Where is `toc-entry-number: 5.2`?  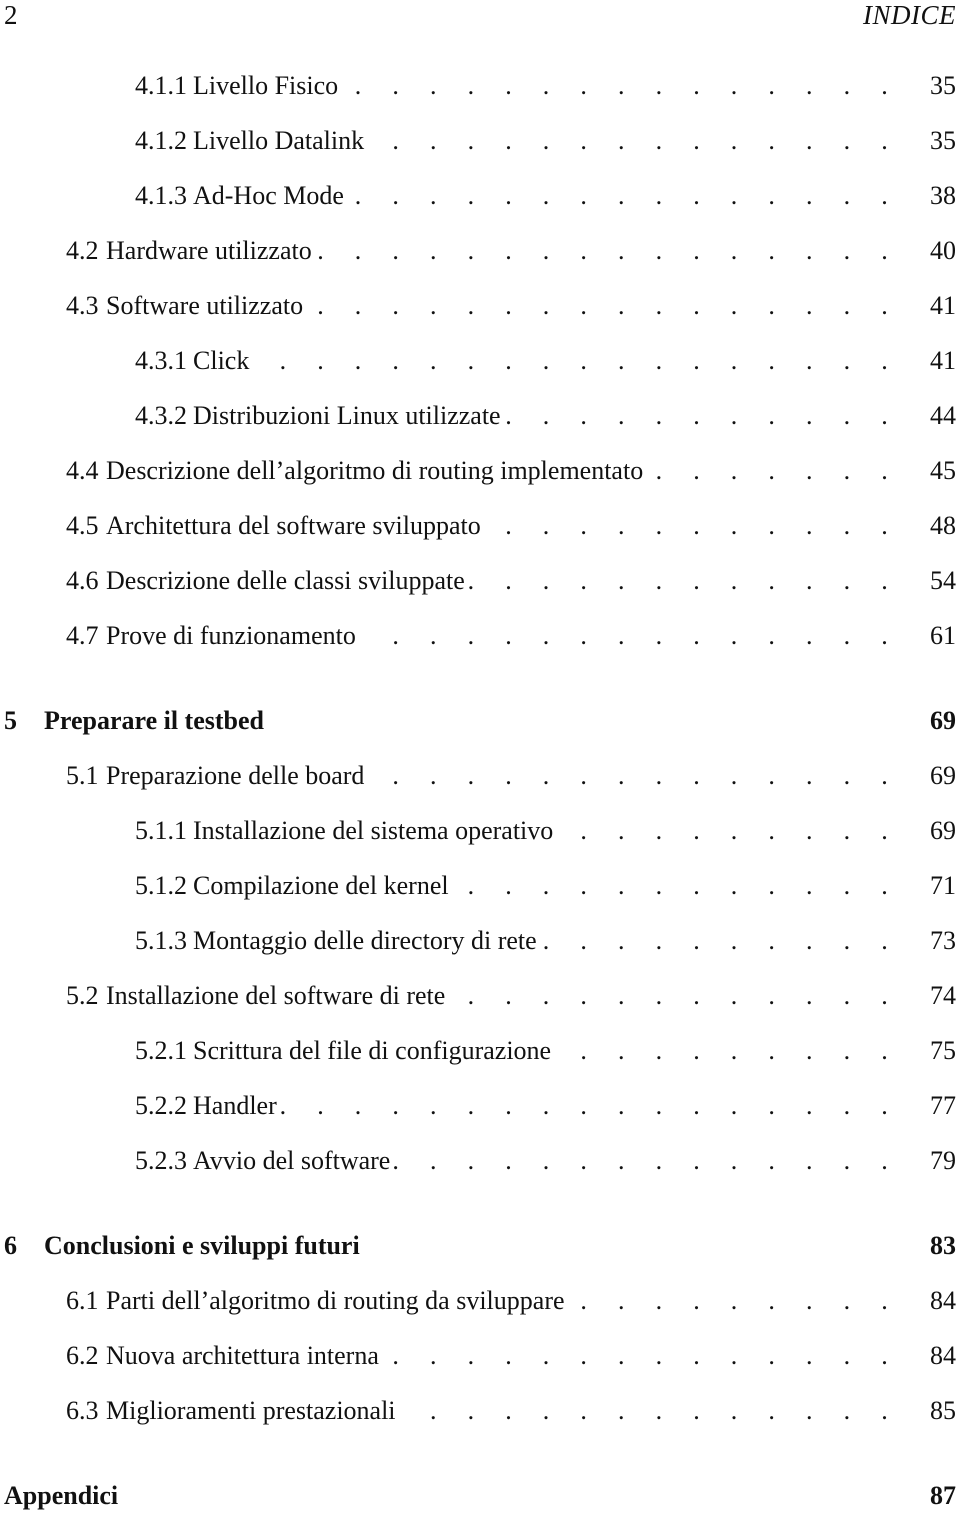
toc-entry-number: 5.2 is located at coordinates (82, 995).